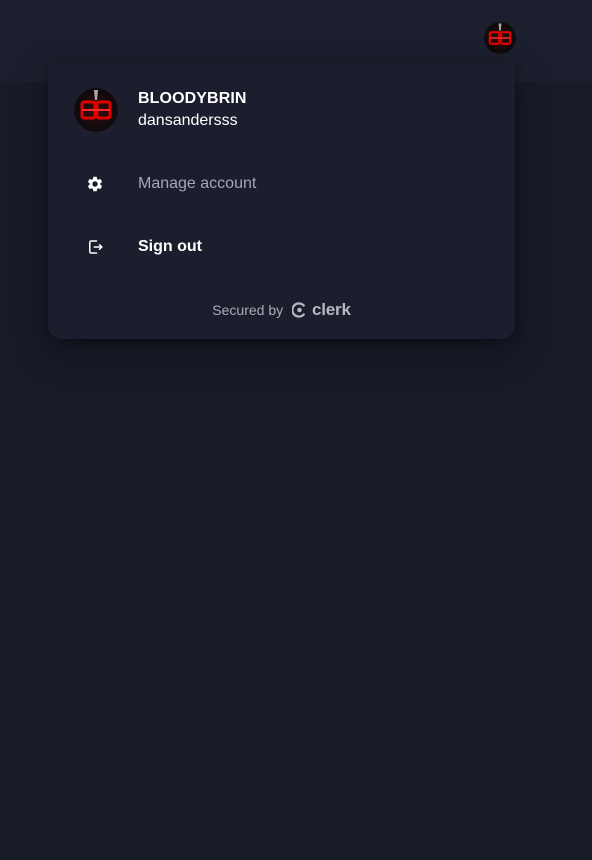 The image size is (592, 860). I want to click on secured-by-text: Secured by, so click(248, 310).